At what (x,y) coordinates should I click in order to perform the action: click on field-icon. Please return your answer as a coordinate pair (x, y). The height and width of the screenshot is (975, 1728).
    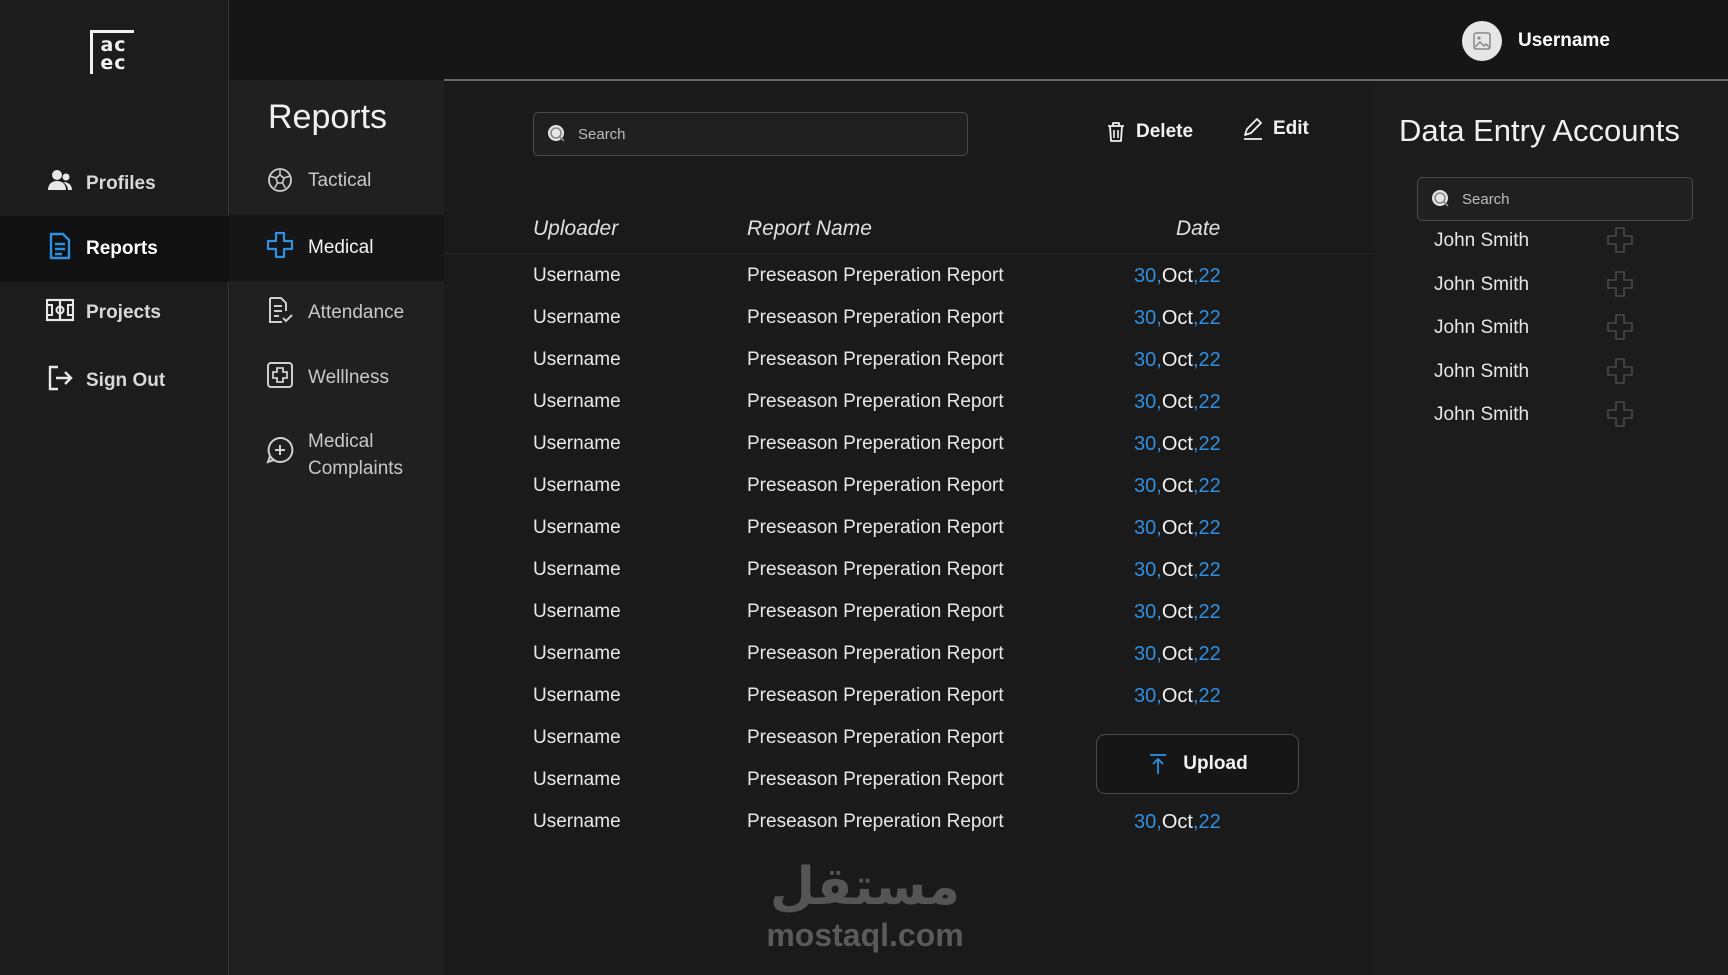
    Looking at the image, I should click on (60, 313).